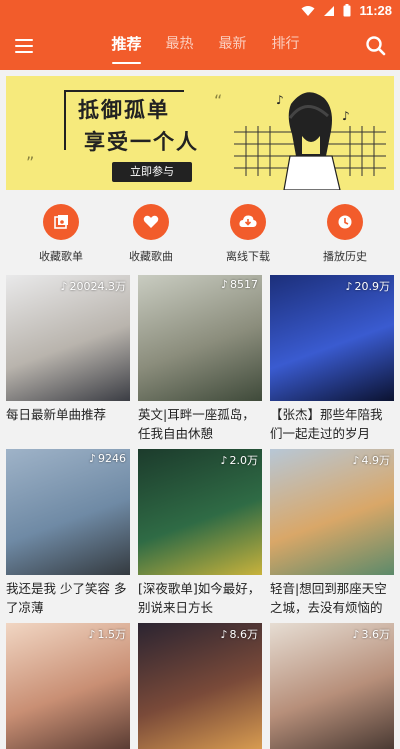  What do you see at coordinates (232, 46) in the screenshot?
I see `tab-new: 最新` at bounding box center [232, 46].